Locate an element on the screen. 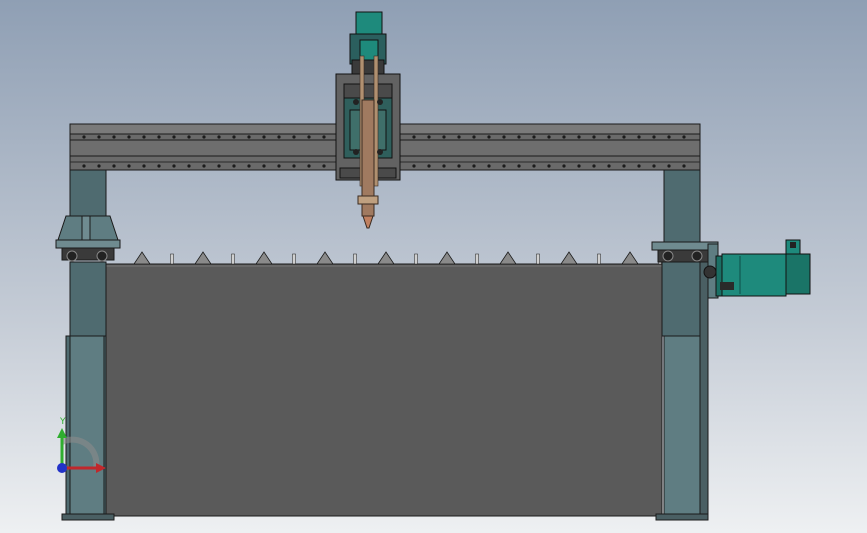  drive-motor is located at coordinates (763, 268).